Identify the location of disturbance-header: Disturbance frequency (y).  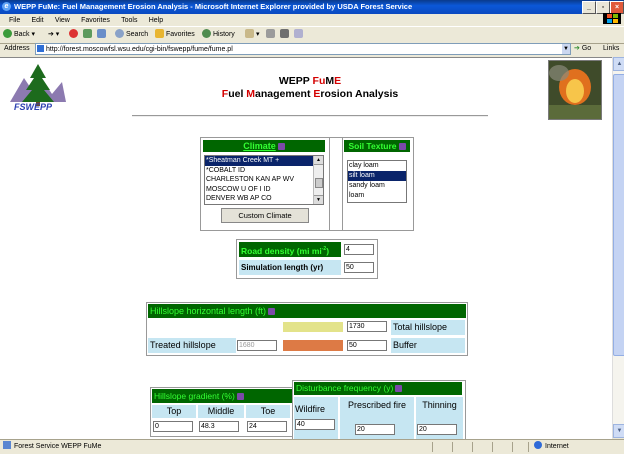
(378, 388).